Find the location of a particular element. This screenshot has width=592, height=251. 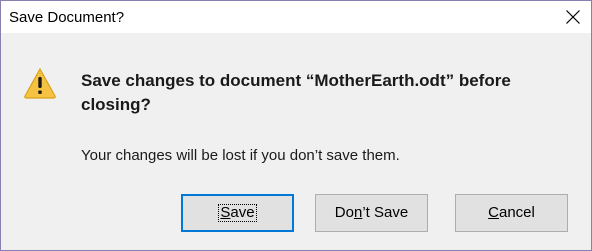

mnemonic-s: S is located at coordinates (225, 212).